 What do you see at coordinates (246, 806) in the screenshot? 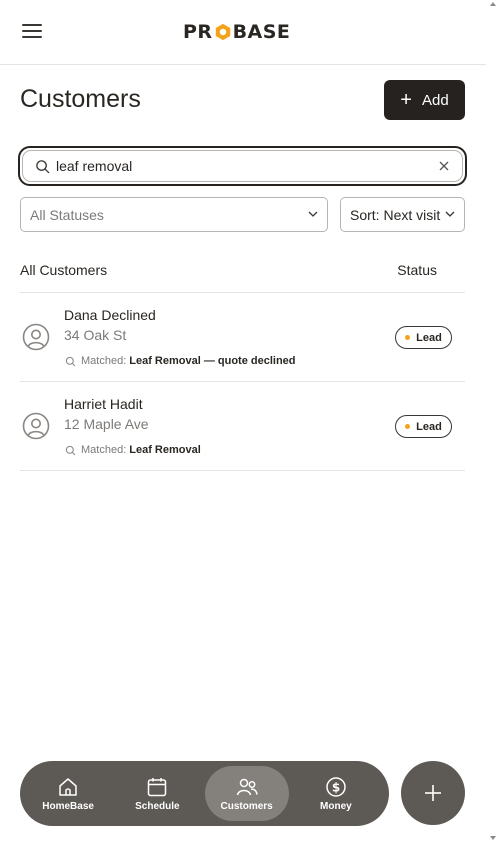
I see `nav-label: Customers` at bounding box center [246, 806].